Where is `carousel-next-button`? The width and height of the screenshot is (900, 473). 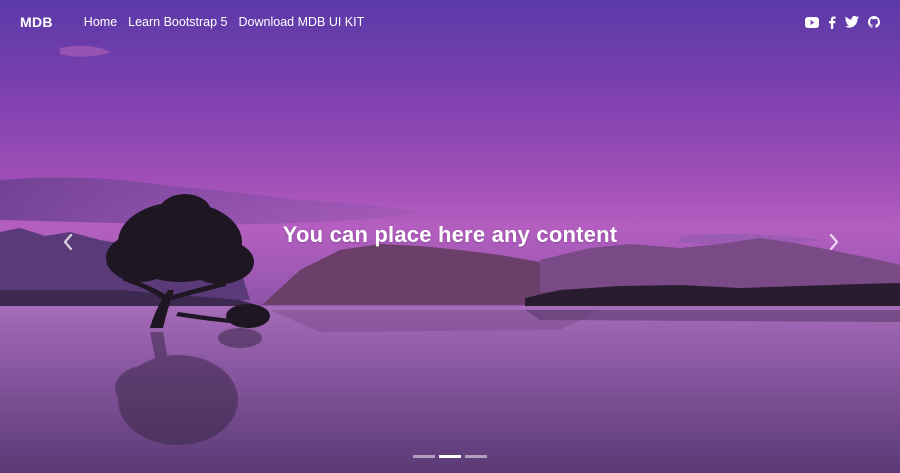 carousel-next-button is located at coordinates (834, 242).